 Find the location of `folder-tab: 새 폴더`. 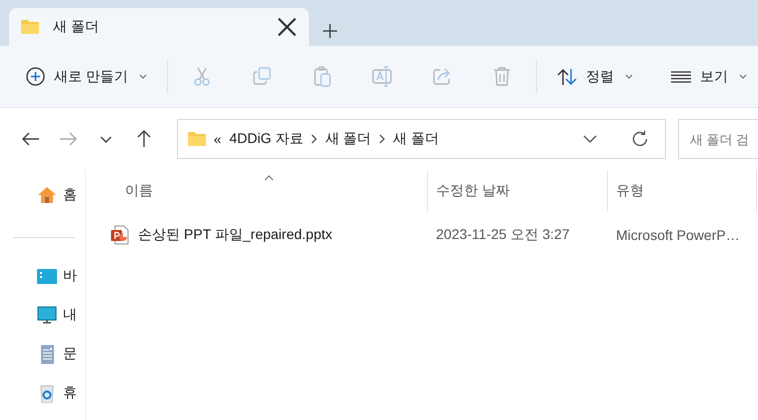

folder-tab: 새 폴더 is located at coordinates (159, 27).